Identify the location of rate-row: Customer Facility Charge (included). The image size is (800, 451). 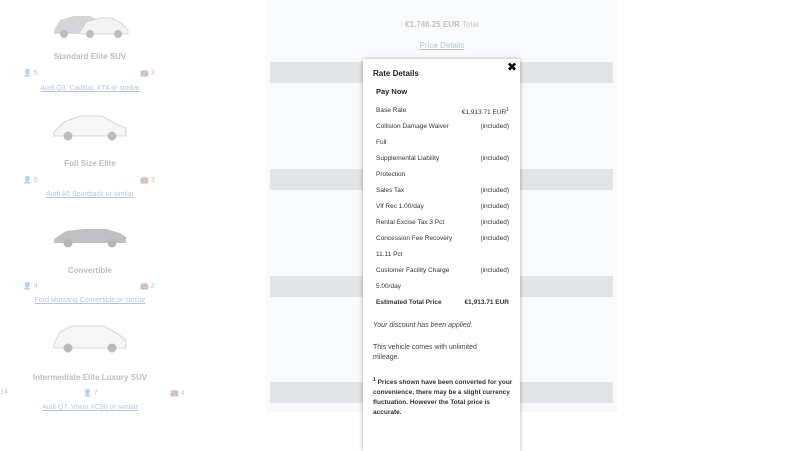
(442, 271).